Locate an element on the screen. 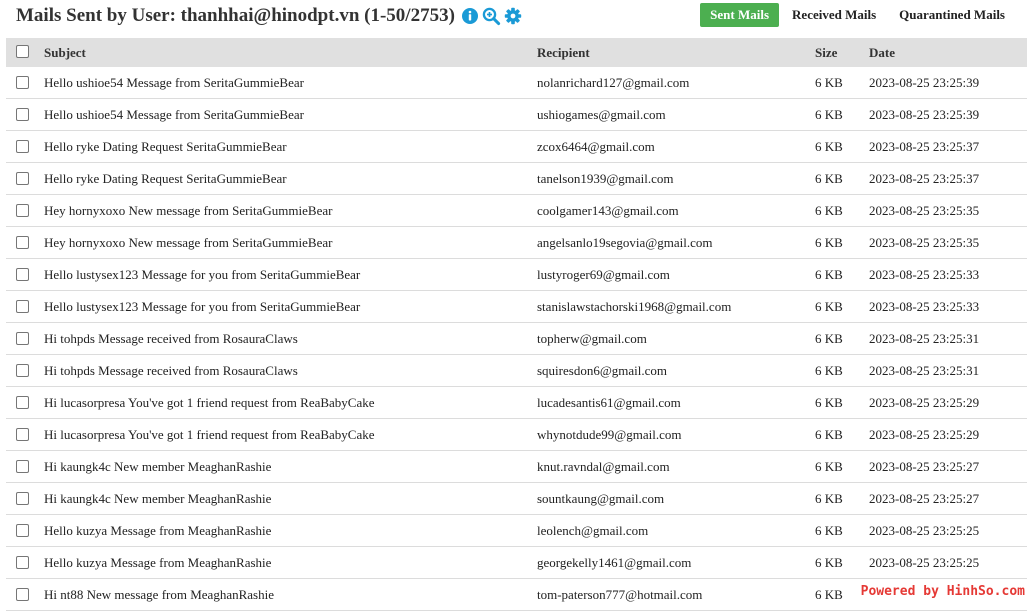  watermark-text: Powered by HinhSo.com is located at coordinates (941, 592).